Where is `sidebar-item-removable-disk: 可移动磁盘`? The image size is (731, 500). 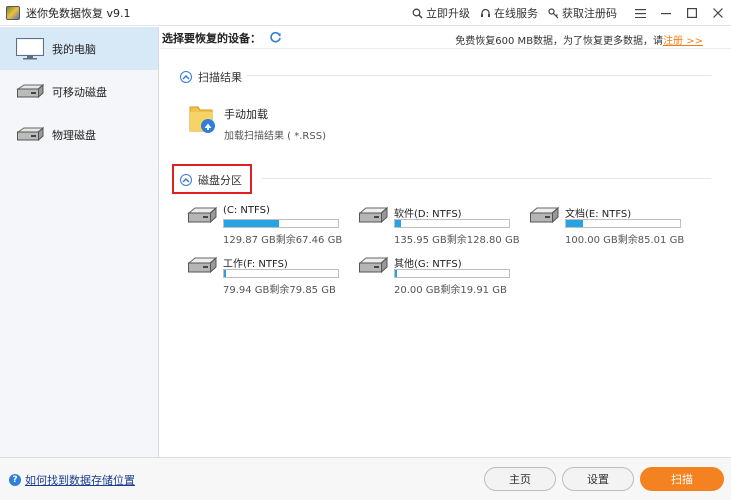
sidebar-item-removable-disk: 可移动磁盘 is located at coordinates (79, 91).